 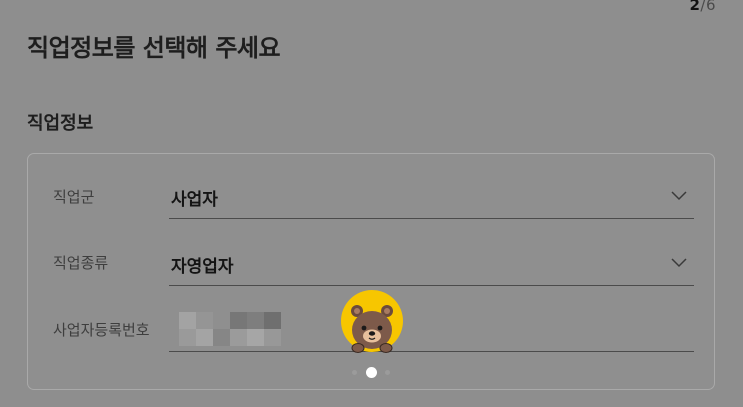 What do you see at coordinates (695, 7) in the screenshot?
I see `step-current: 2` at bounding box center [695, 7].